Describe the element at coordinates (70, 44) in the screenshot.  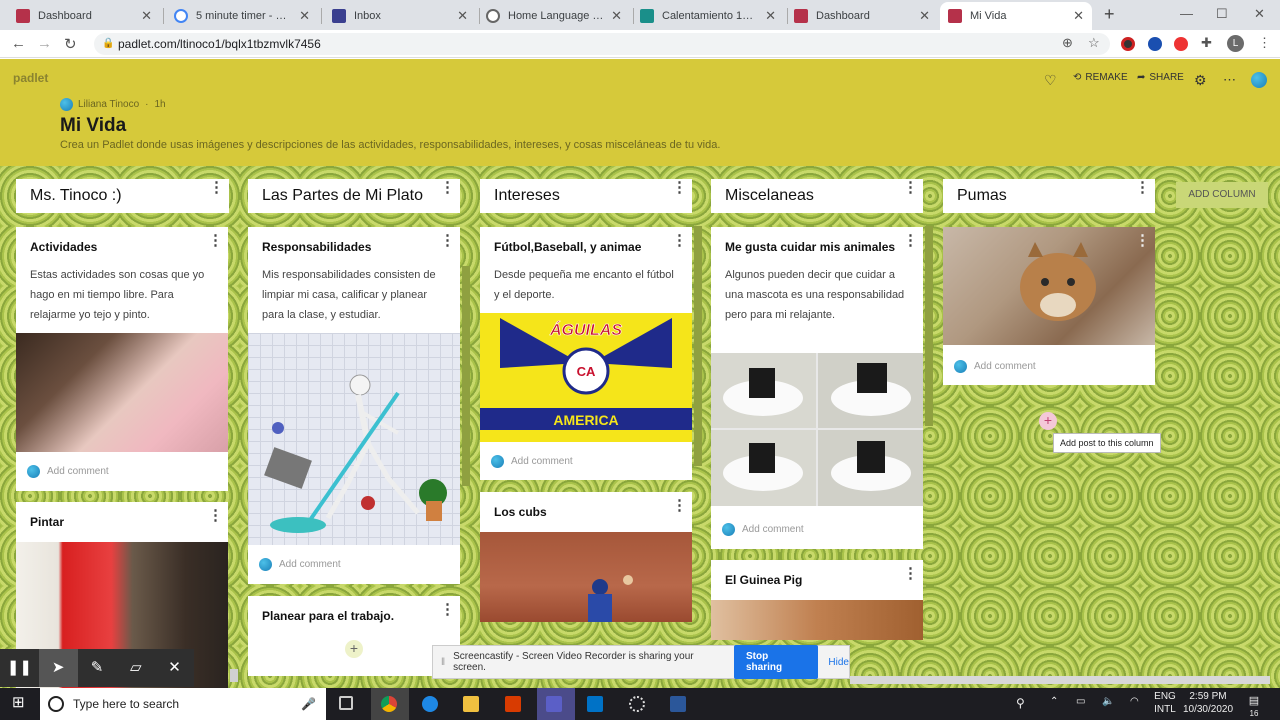
I see `reload-icon: ↻` at that location.